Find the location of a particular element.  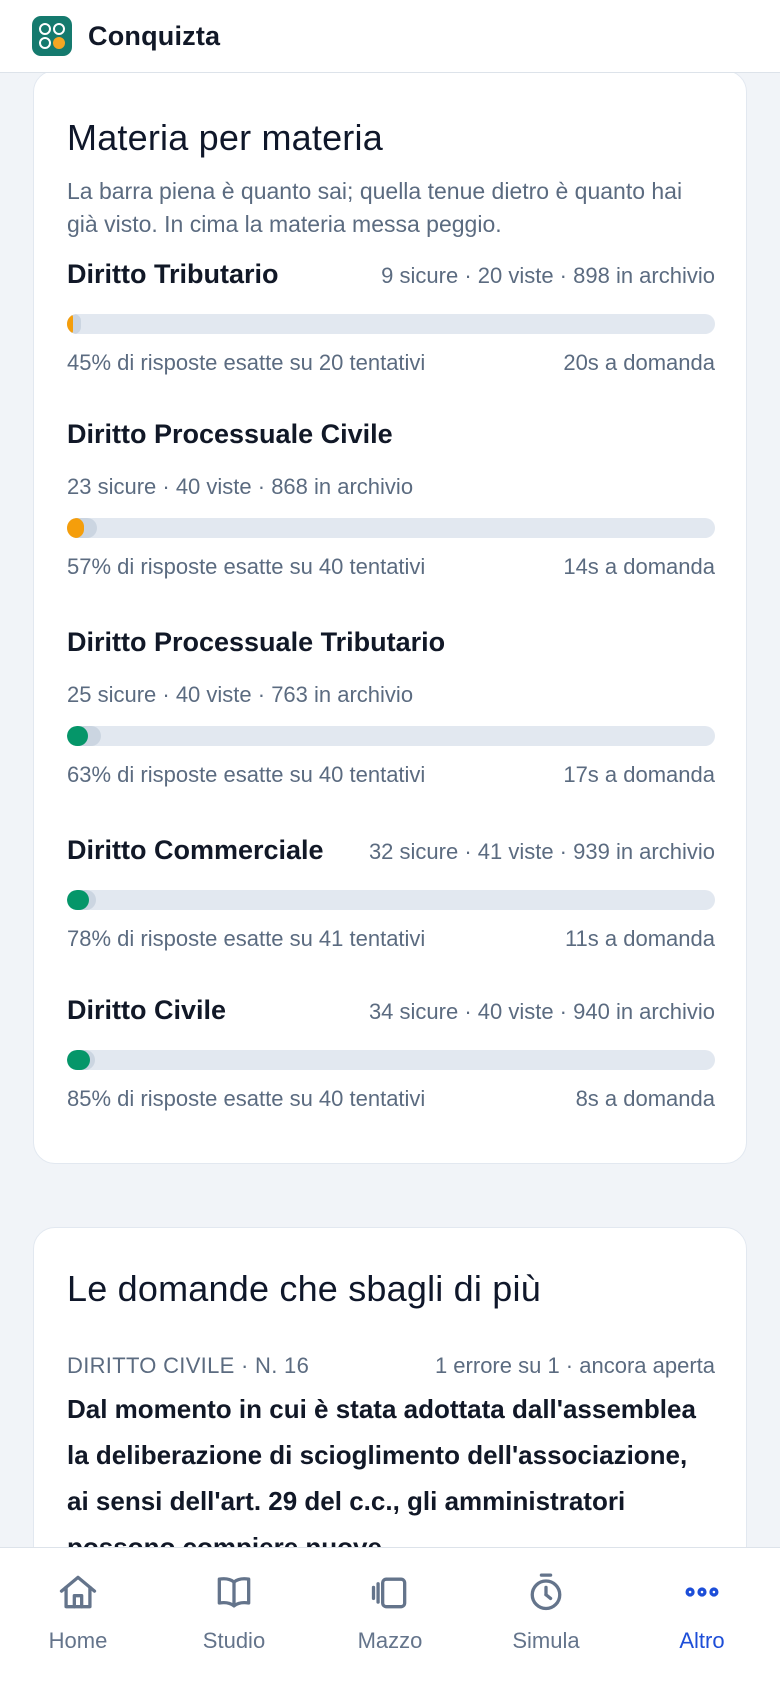

subject-stats: 32 sicure · 41 viste · 939 in archivio is located at coordinates (541, 851).